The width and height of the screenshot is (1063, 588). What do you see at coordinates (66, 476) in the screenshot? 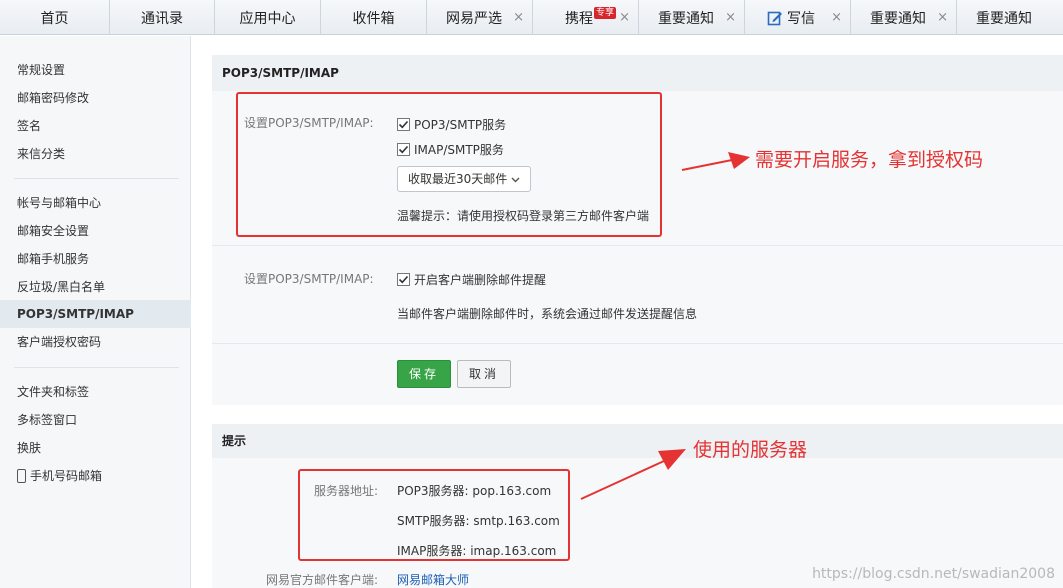
I see `sidebar-item-label: 手机号码邮箱` at bounding box center [66, 476].